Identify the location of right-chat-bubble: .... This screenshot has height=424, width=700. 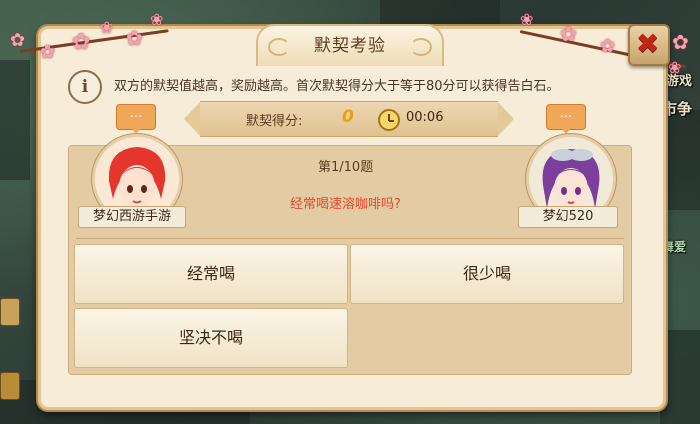
(566, 119).